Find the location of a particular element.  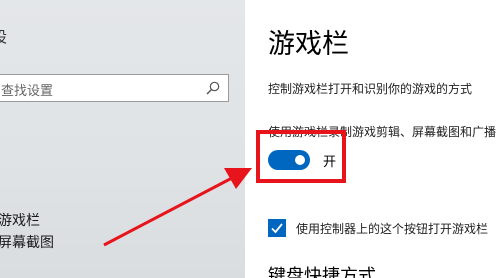

page-title: 游戏栏 is located at coordinates (308, 44).